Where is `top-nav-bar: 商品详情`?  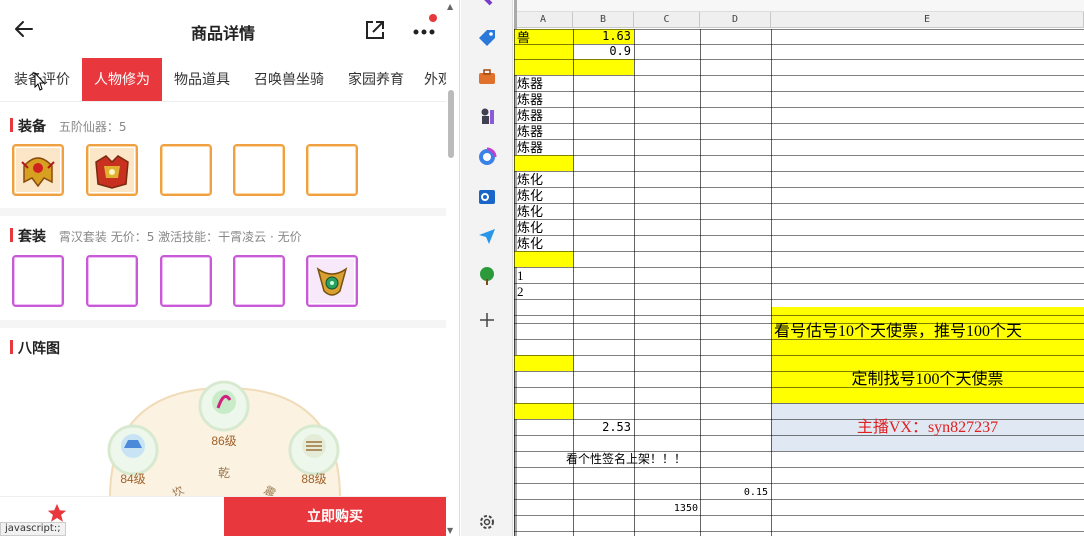
top-nav-bar: 商品详情 is located at coordinates (223, 29).